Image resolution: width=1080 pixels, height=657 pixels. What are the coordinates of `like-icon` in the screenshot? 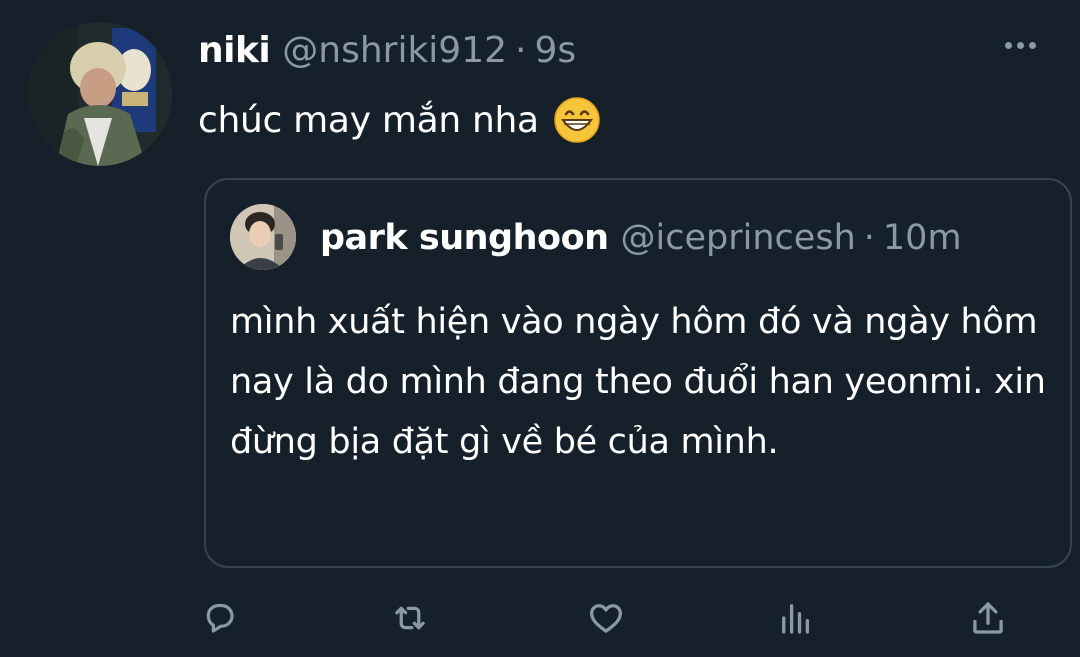 It's located at (606, 618).